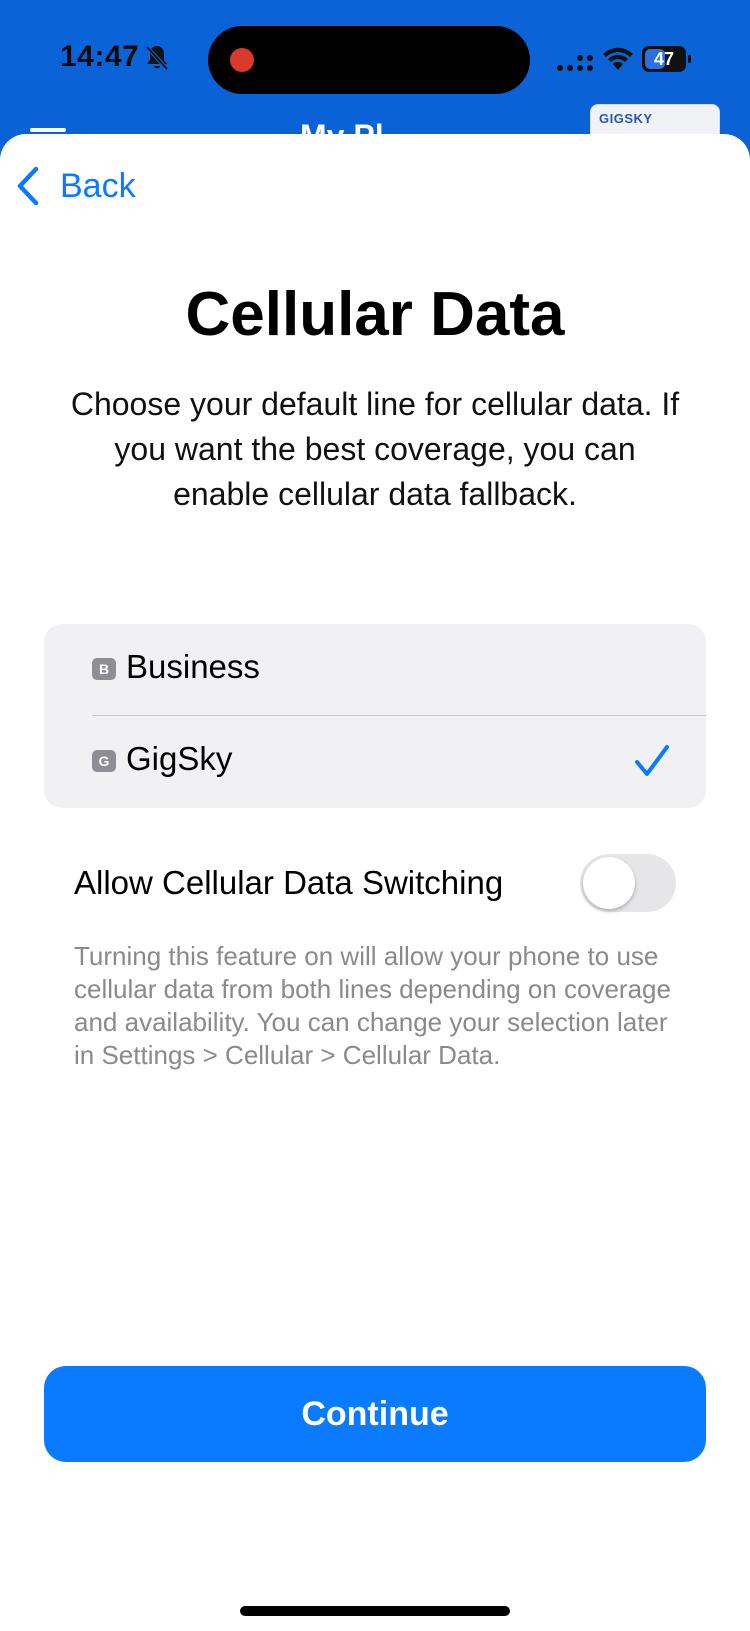 The width and height of the screenshot is (750, 1631). I want to click on menu-icon, so click(48, 130).